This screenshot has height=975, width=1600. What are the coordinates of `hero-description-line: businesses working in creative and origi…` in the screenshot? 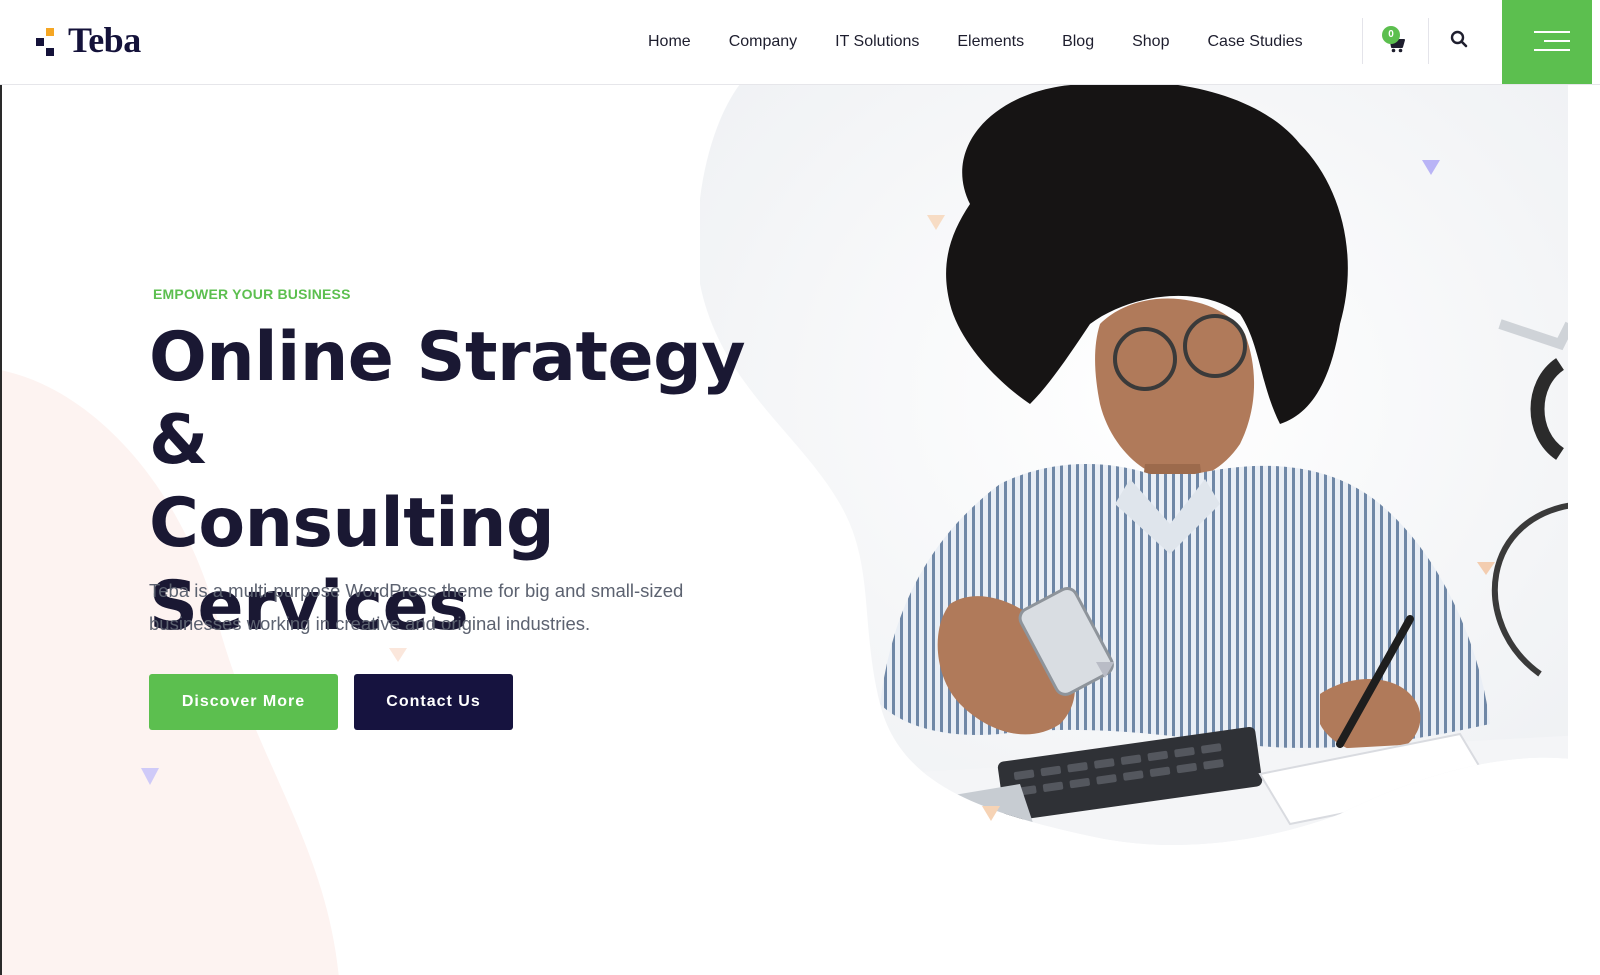 It's located at (370, 623).